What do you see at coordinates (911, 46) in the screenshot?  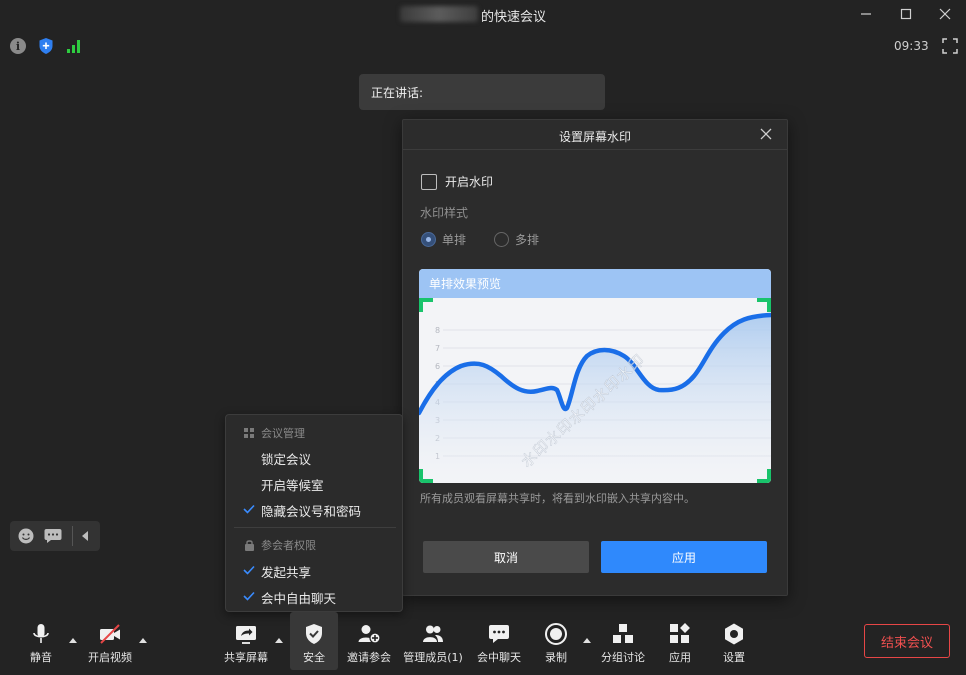 I see `meeting-clock: 09:33` at bounding box center [911, 46].